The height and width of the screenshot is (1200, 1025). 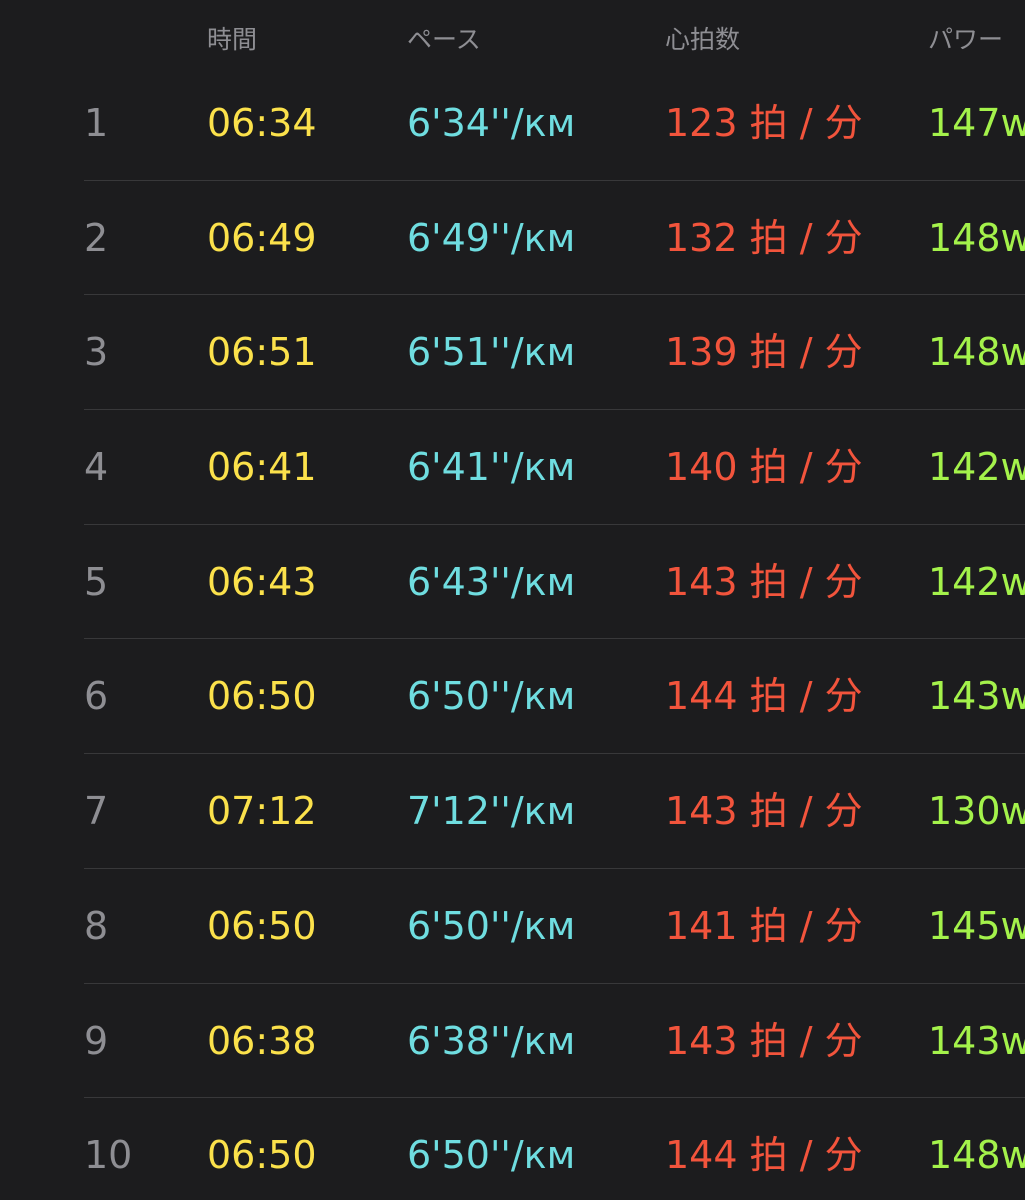 What do you see at coordinates (764, 925) in the screenshot?
I see `split-heart-rate: 141 拍 / 分` at bounding box center [764, 925].